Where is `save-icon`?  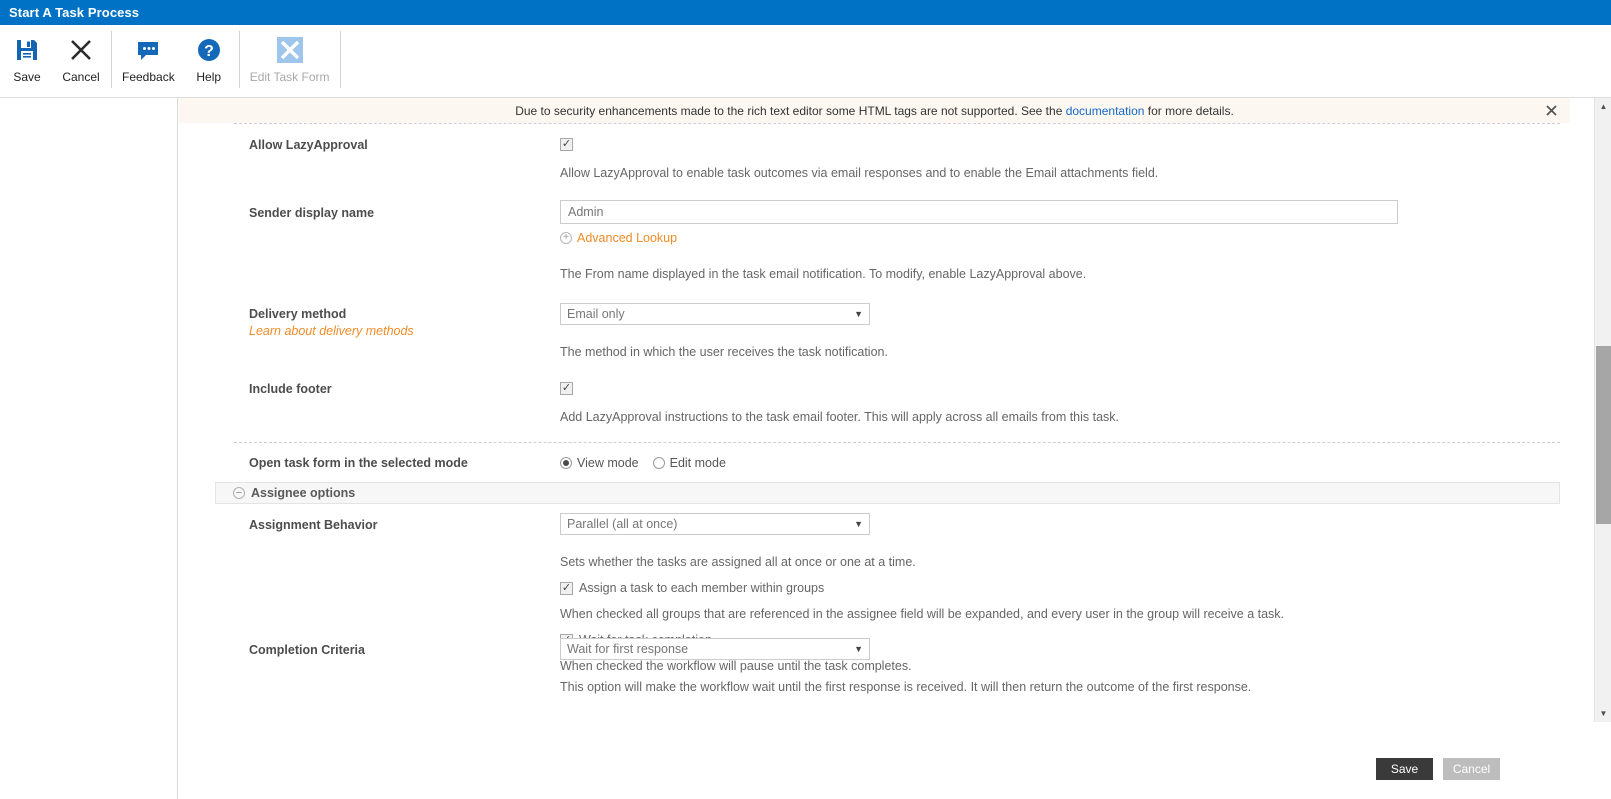
save-icon is located at coordinates (27, 50).